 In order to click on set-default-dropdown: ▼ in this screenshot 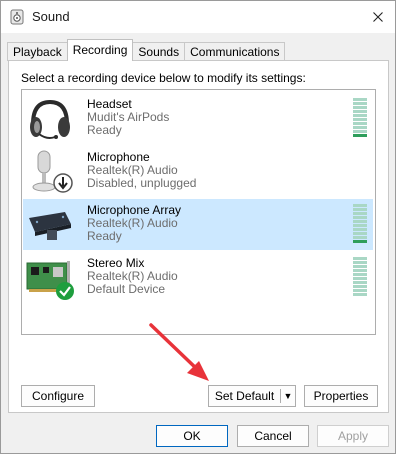, I will do `click(288, 396)`.